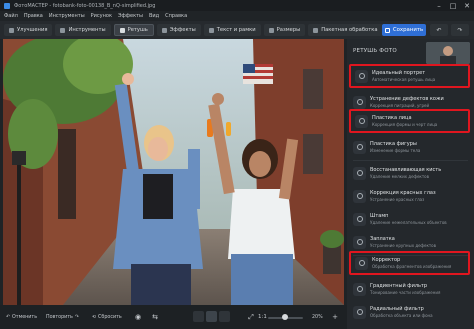  Describe the element at coordinates (403, 193) in the screenshot. I see `tool-name: Коррекция красных глаз` at that location.